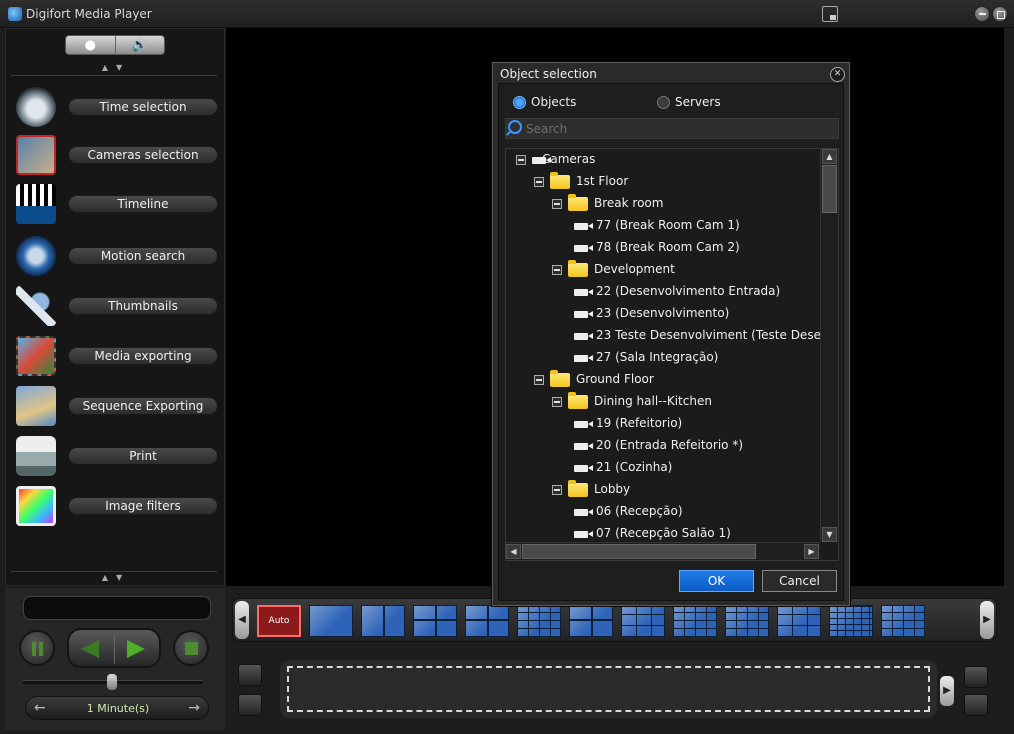  I want to click on tree-camera-item: 22 (Desenvolvimento Entrada), so click(663, 292).